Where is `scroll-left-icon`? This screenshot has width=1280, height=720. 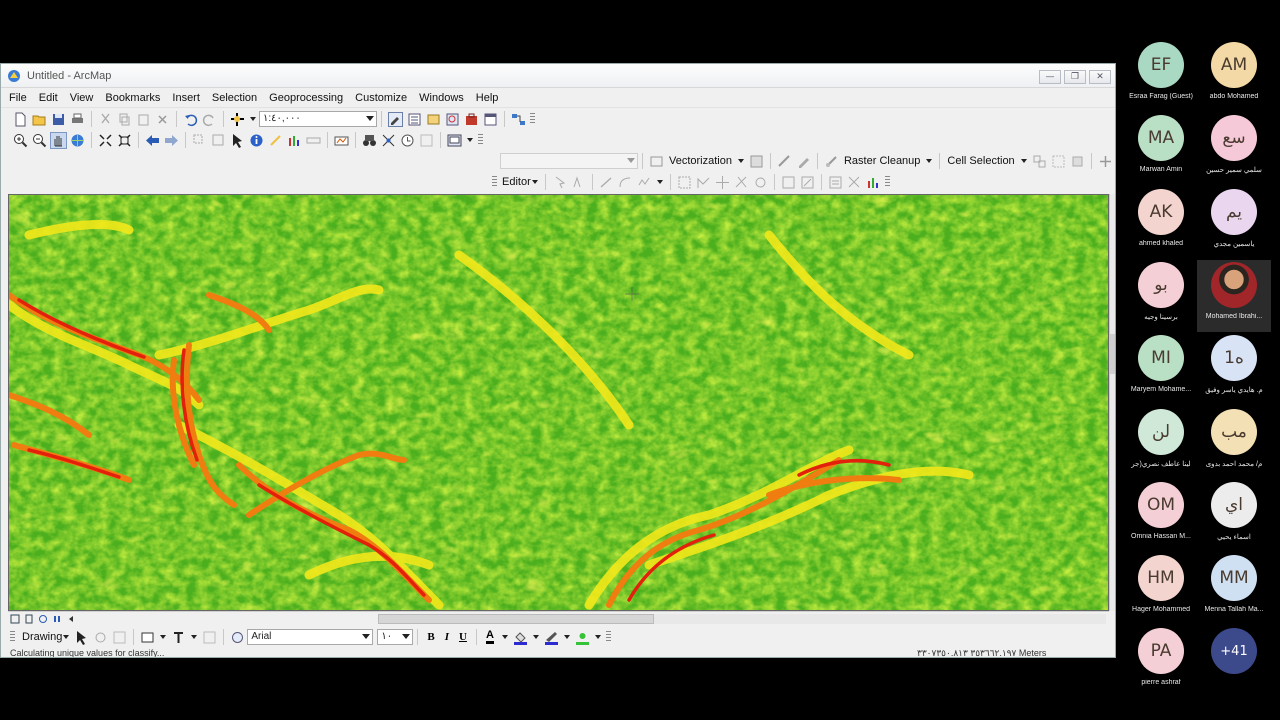 scroll-left-icon is located at coordinates (71, 619).